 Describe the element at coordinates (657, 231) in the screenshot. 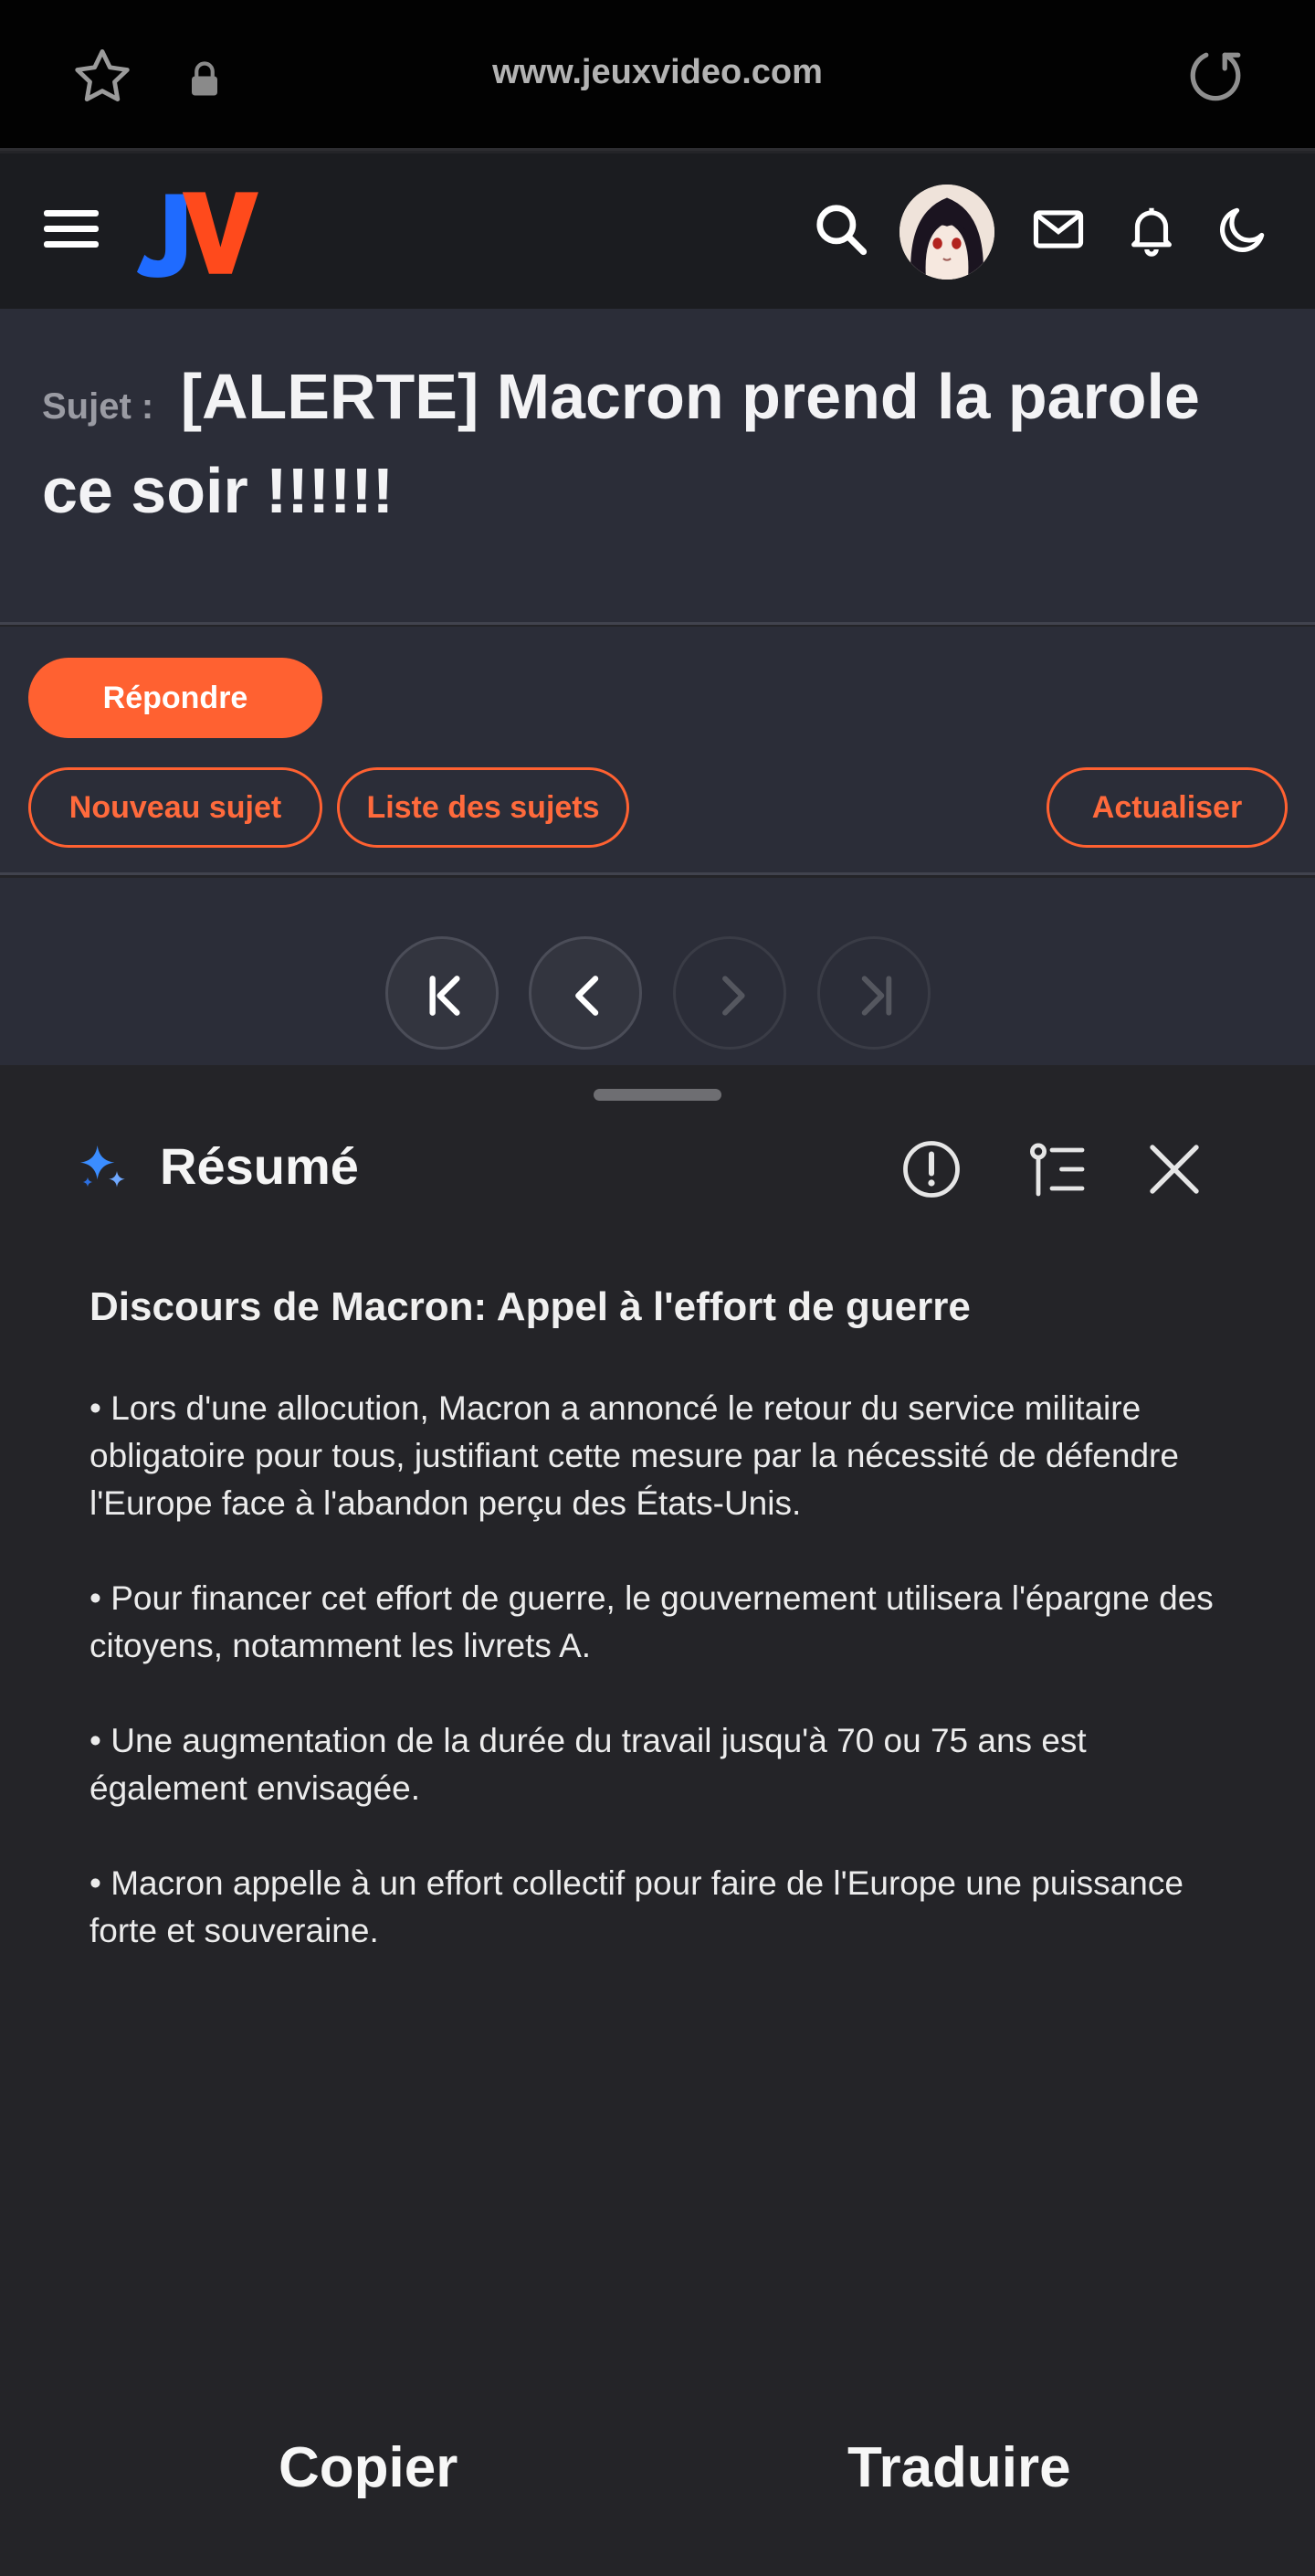

I see `site-header` at that location.